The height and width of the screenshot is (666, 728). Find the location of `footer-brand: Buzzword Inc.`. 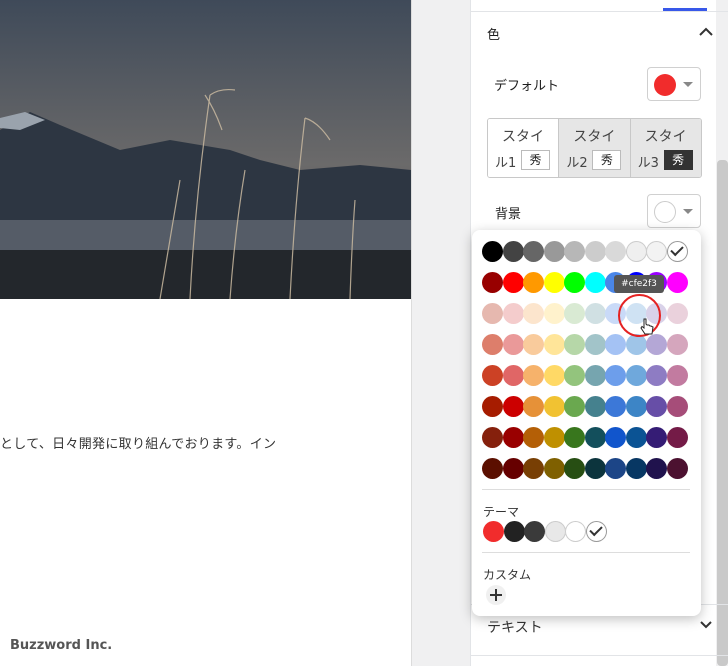

footer-brand: Buzzword Inc. is located at coordinates (61, 645).